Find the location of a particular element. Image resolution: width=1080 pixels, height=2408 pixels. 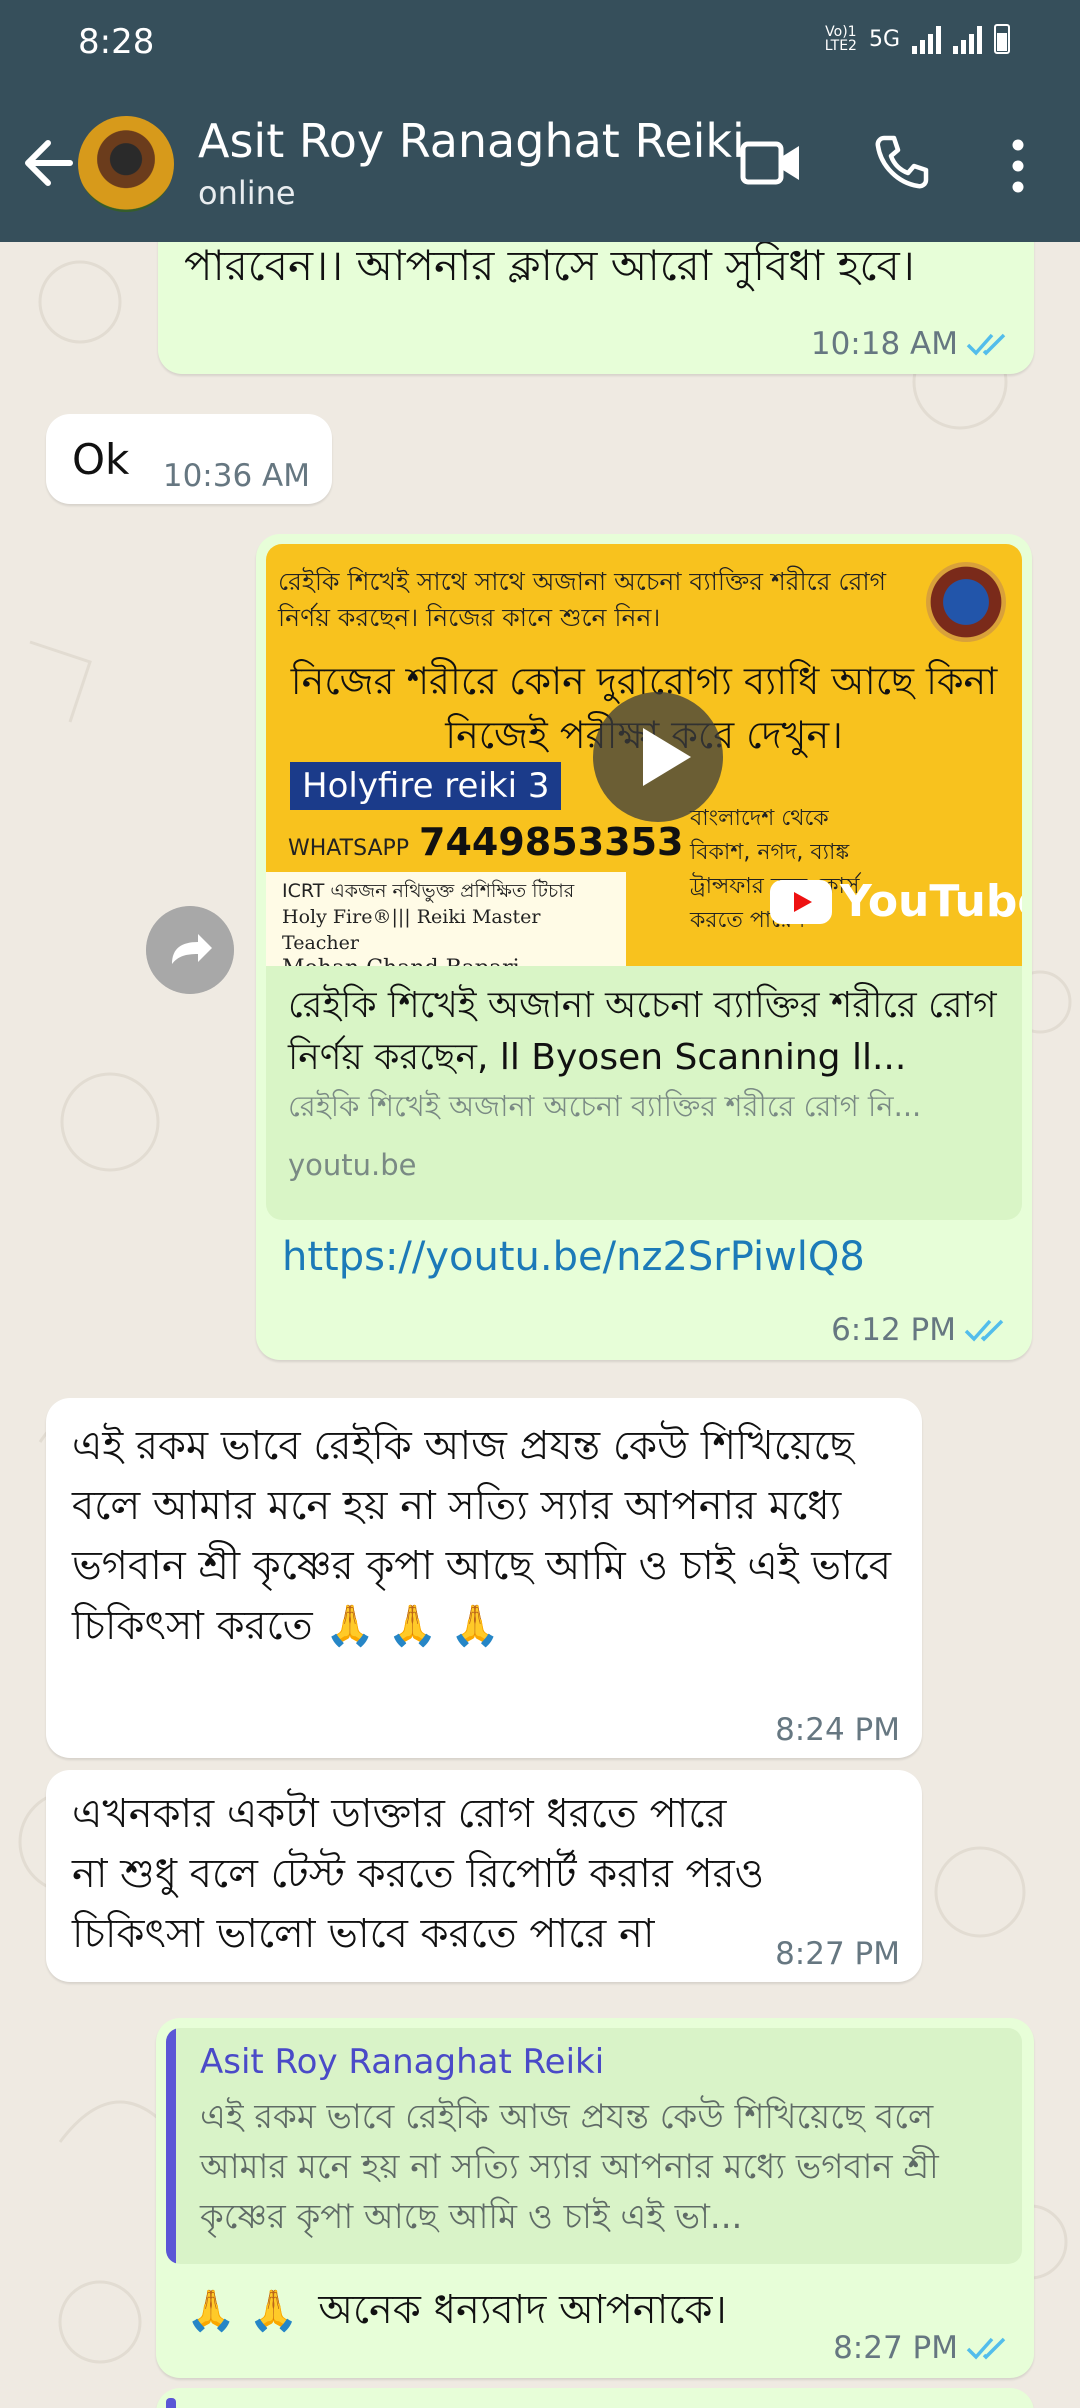

youtube-watermark: YouTube is located at coordinates (896, 901).